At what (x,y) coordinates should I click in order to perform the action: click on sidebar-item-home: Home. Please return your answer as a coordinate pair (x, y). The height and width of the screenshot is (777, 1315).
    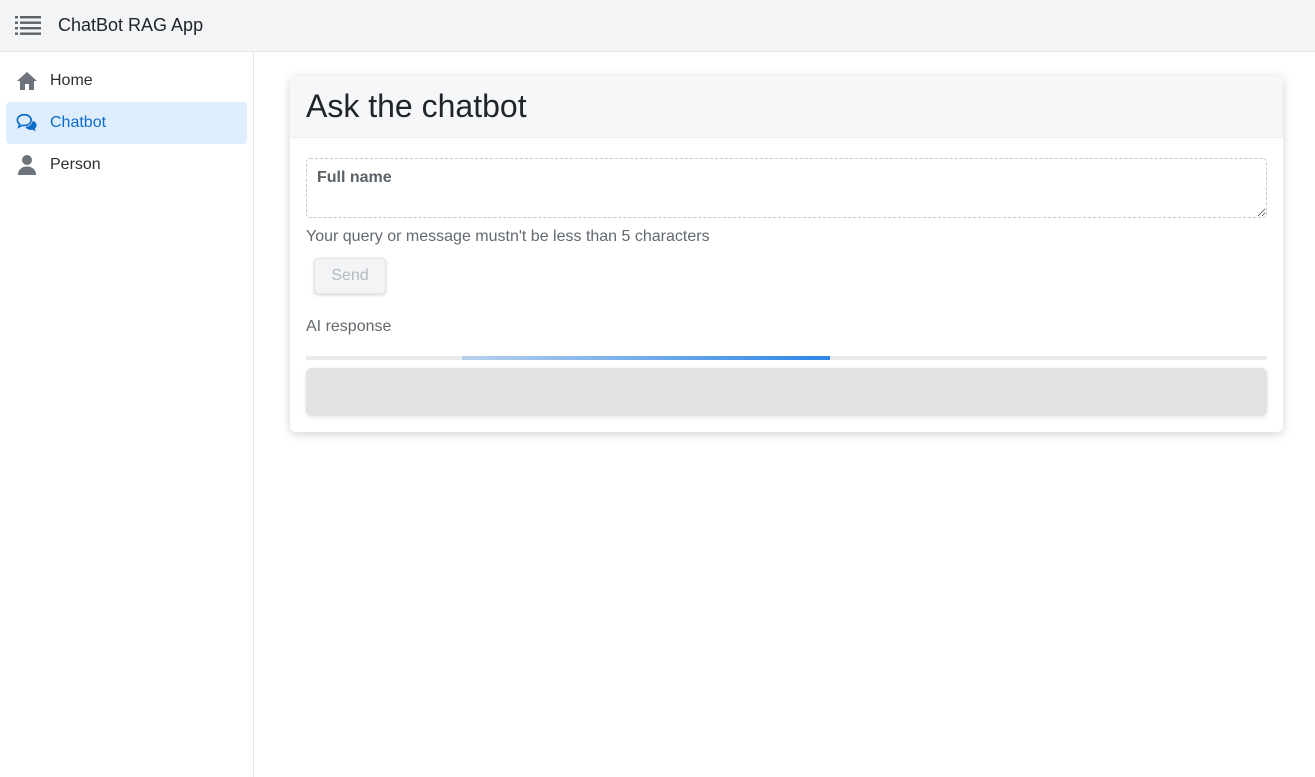
    Looking at the image, I should click on (126, 81).